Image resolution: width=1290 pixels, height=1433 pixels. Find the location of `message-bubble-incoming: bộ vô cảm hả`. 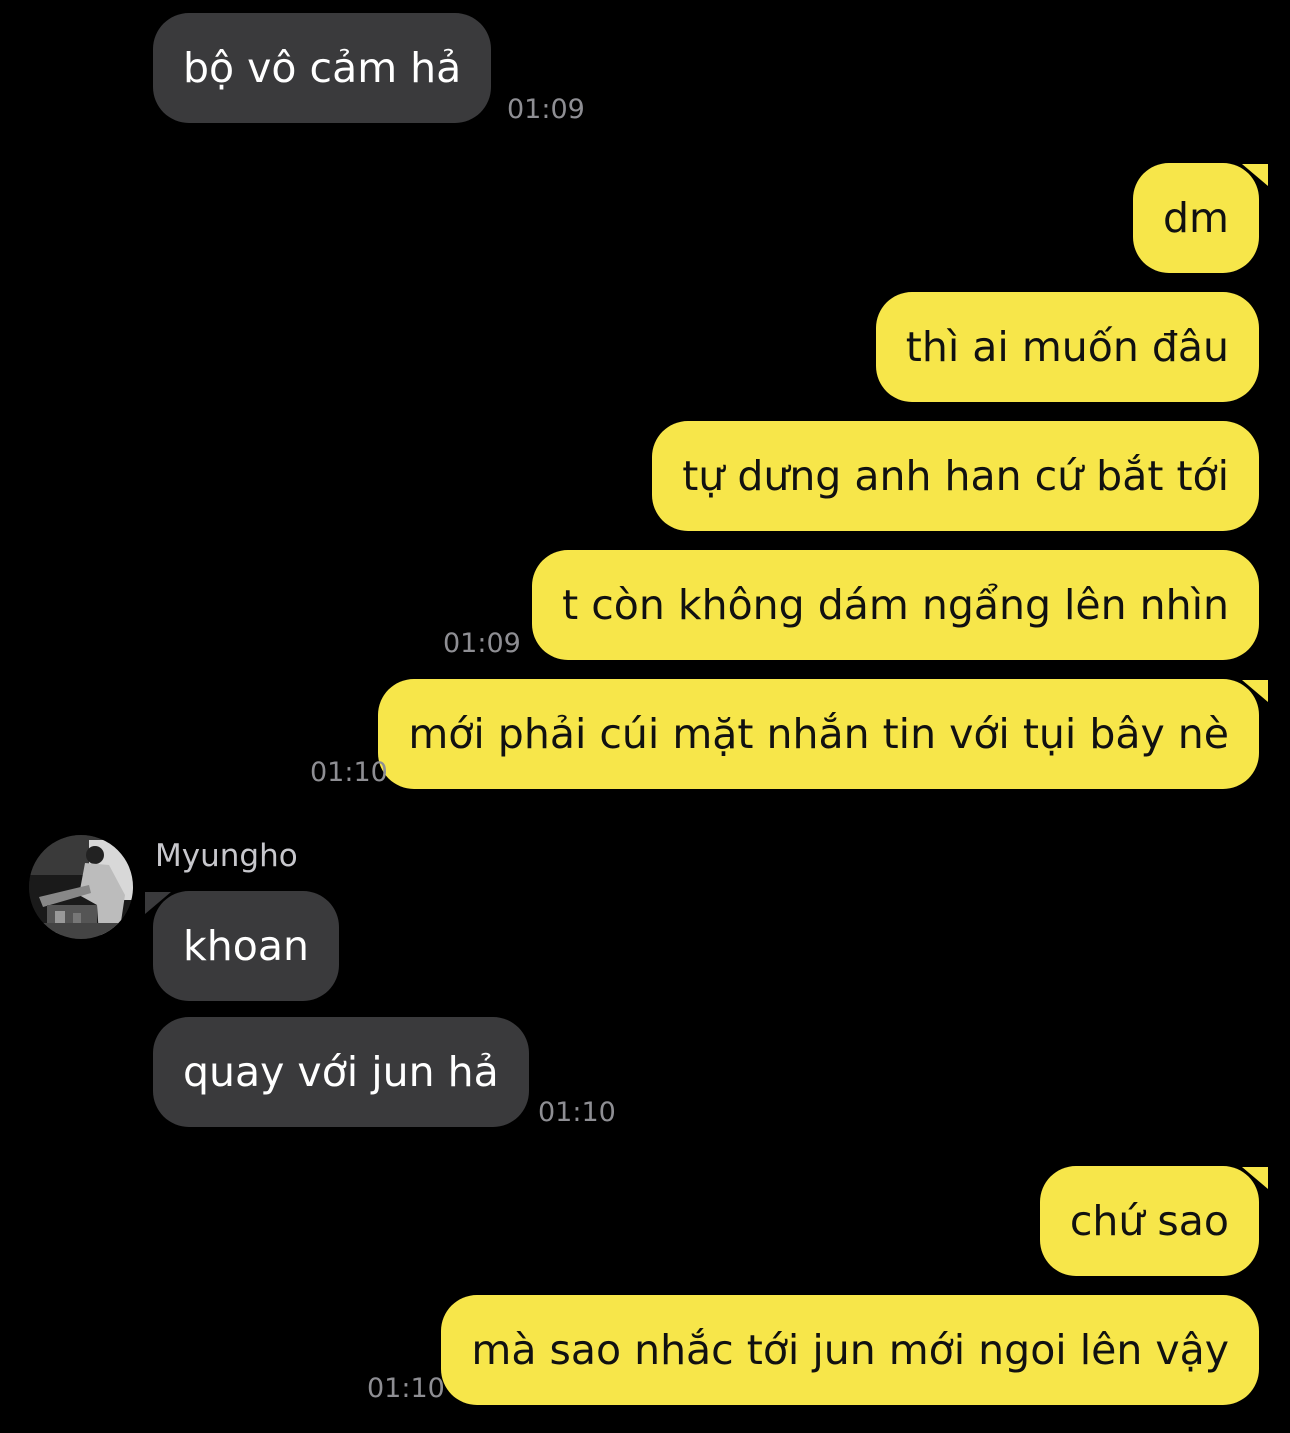

message-bubble-incoming: bộ vô cảm hả is located at coordinates (322, 68).